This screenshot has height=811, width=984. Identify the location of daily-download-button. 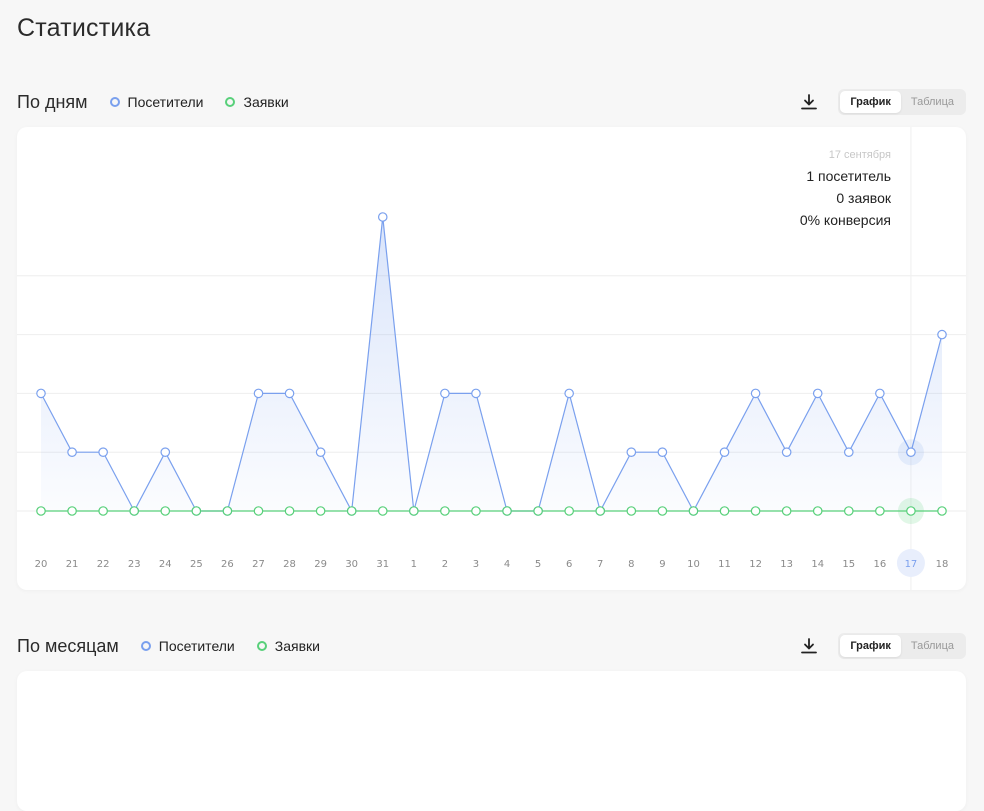
(809, 102).